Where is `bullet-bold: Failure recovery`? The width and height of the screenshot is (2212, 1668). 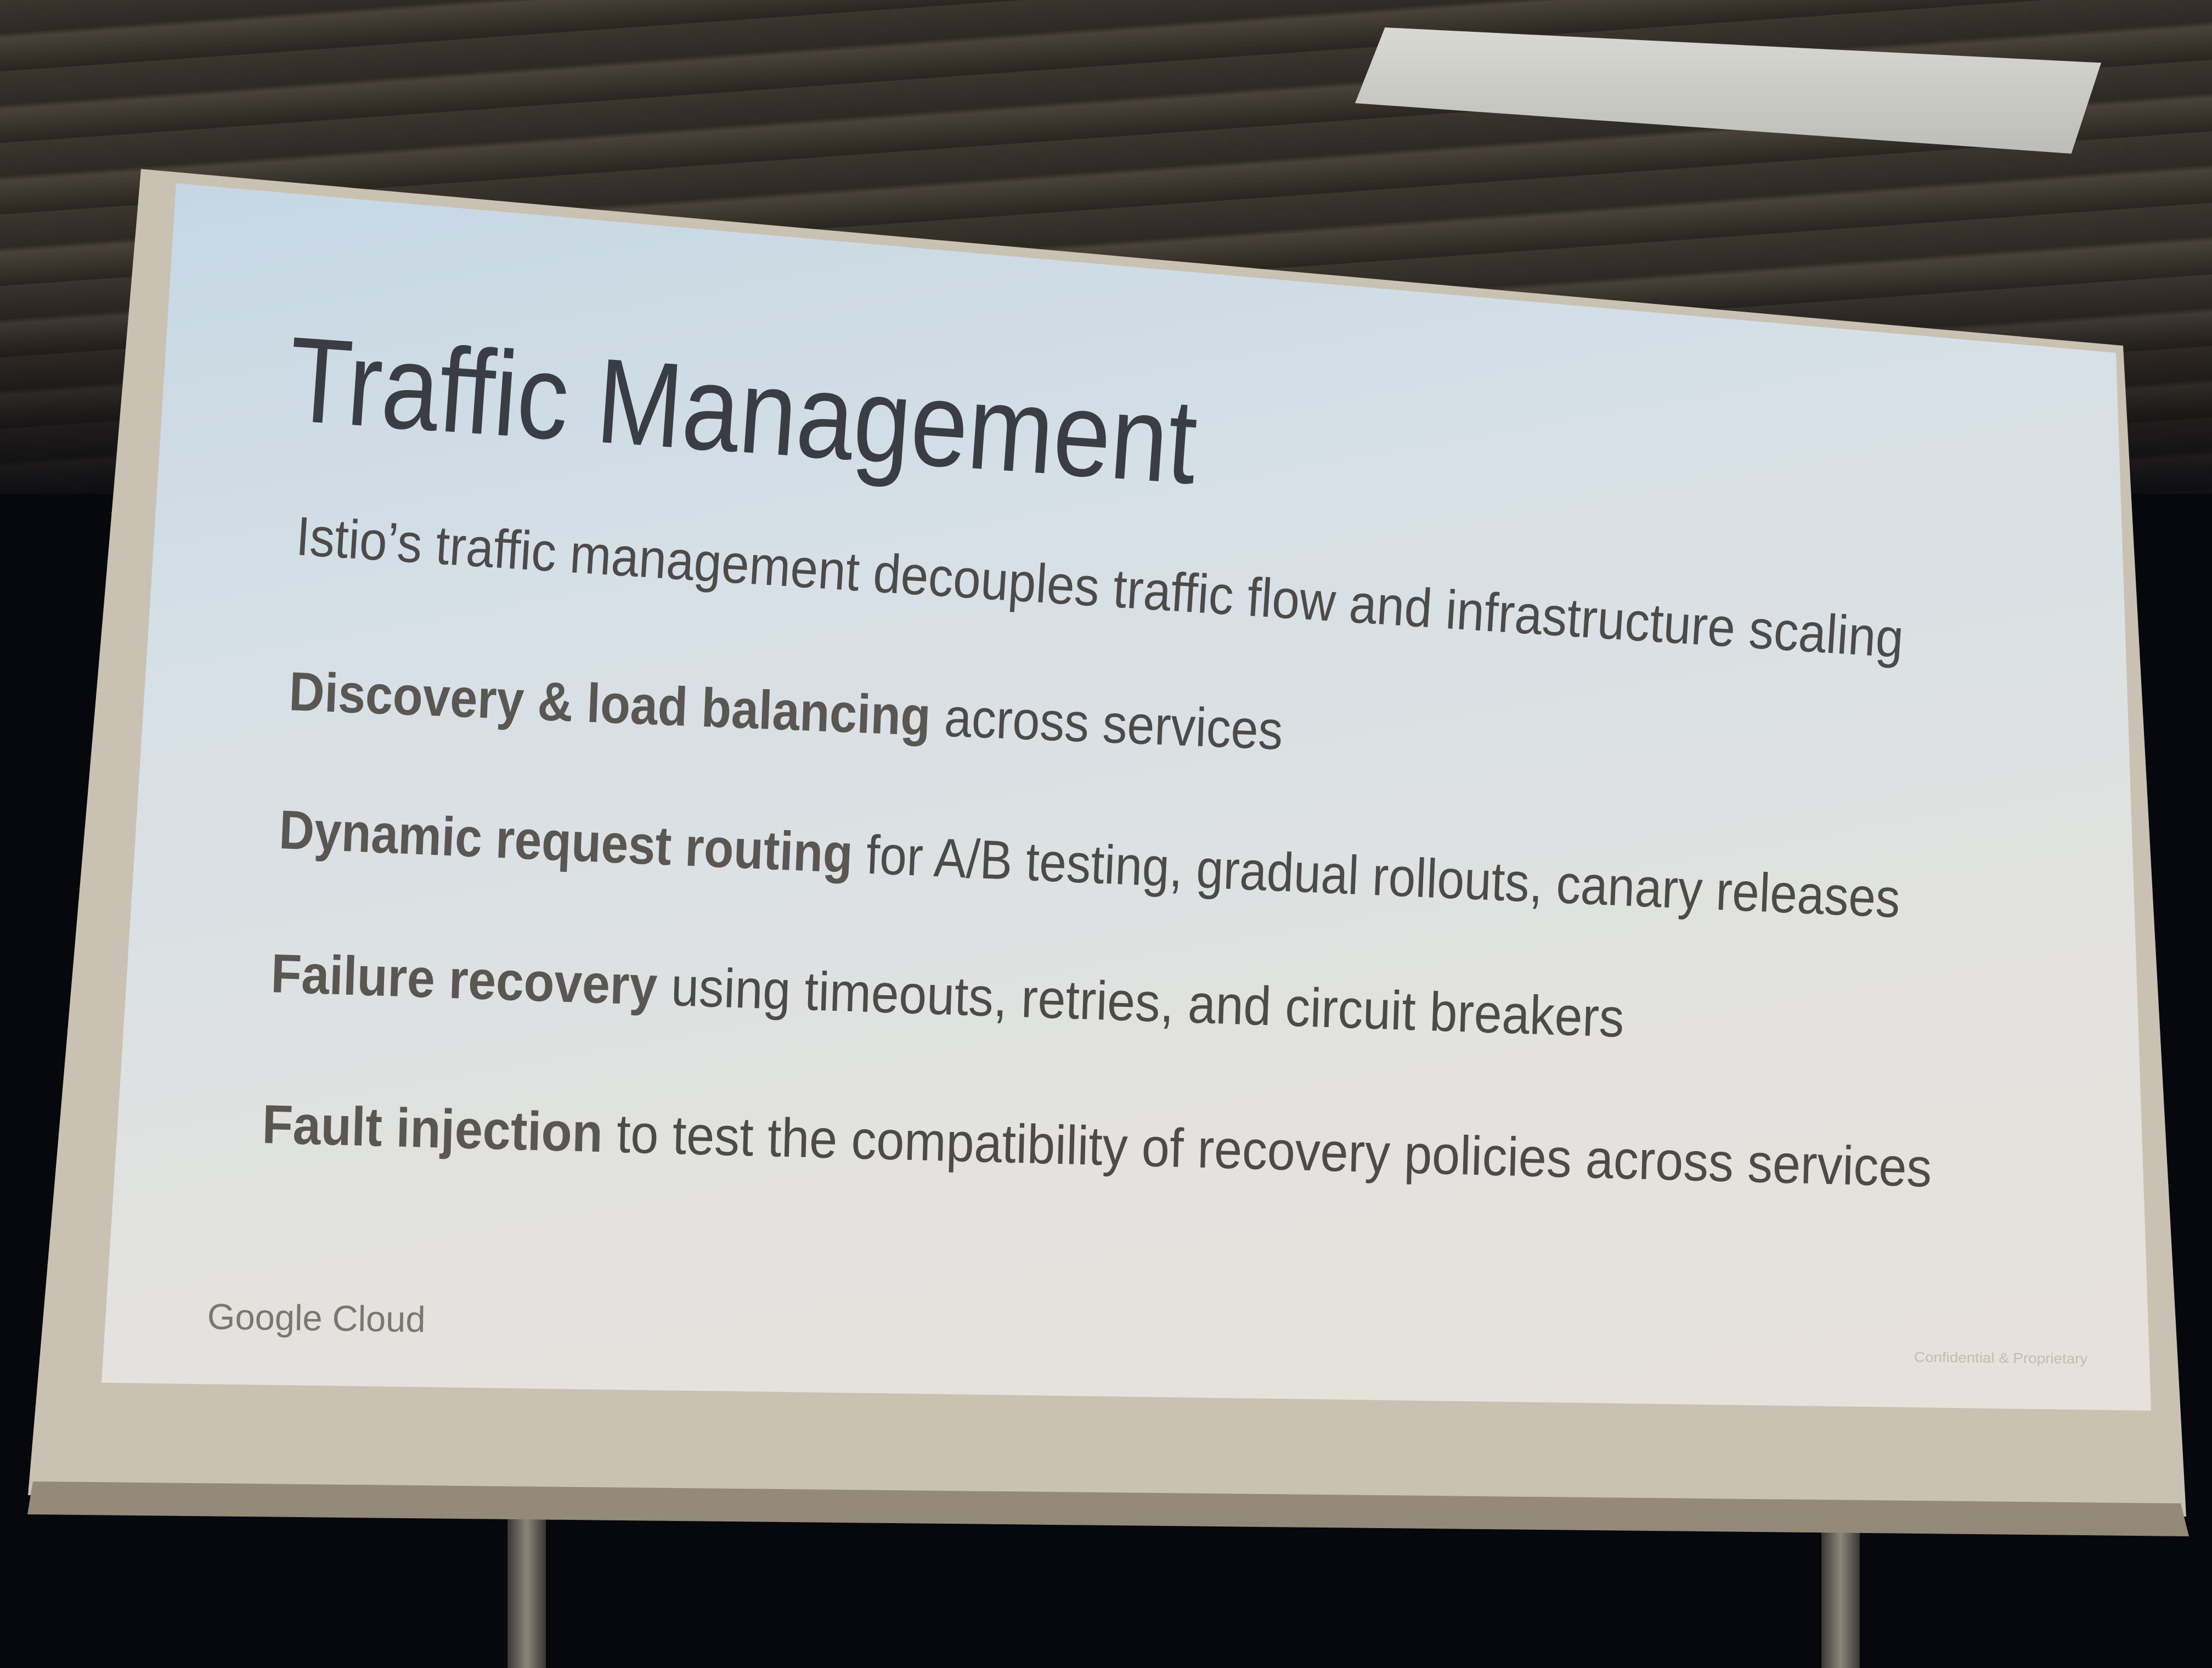
bullet-bold: Failure recovery is located at coordinates (464, 980).